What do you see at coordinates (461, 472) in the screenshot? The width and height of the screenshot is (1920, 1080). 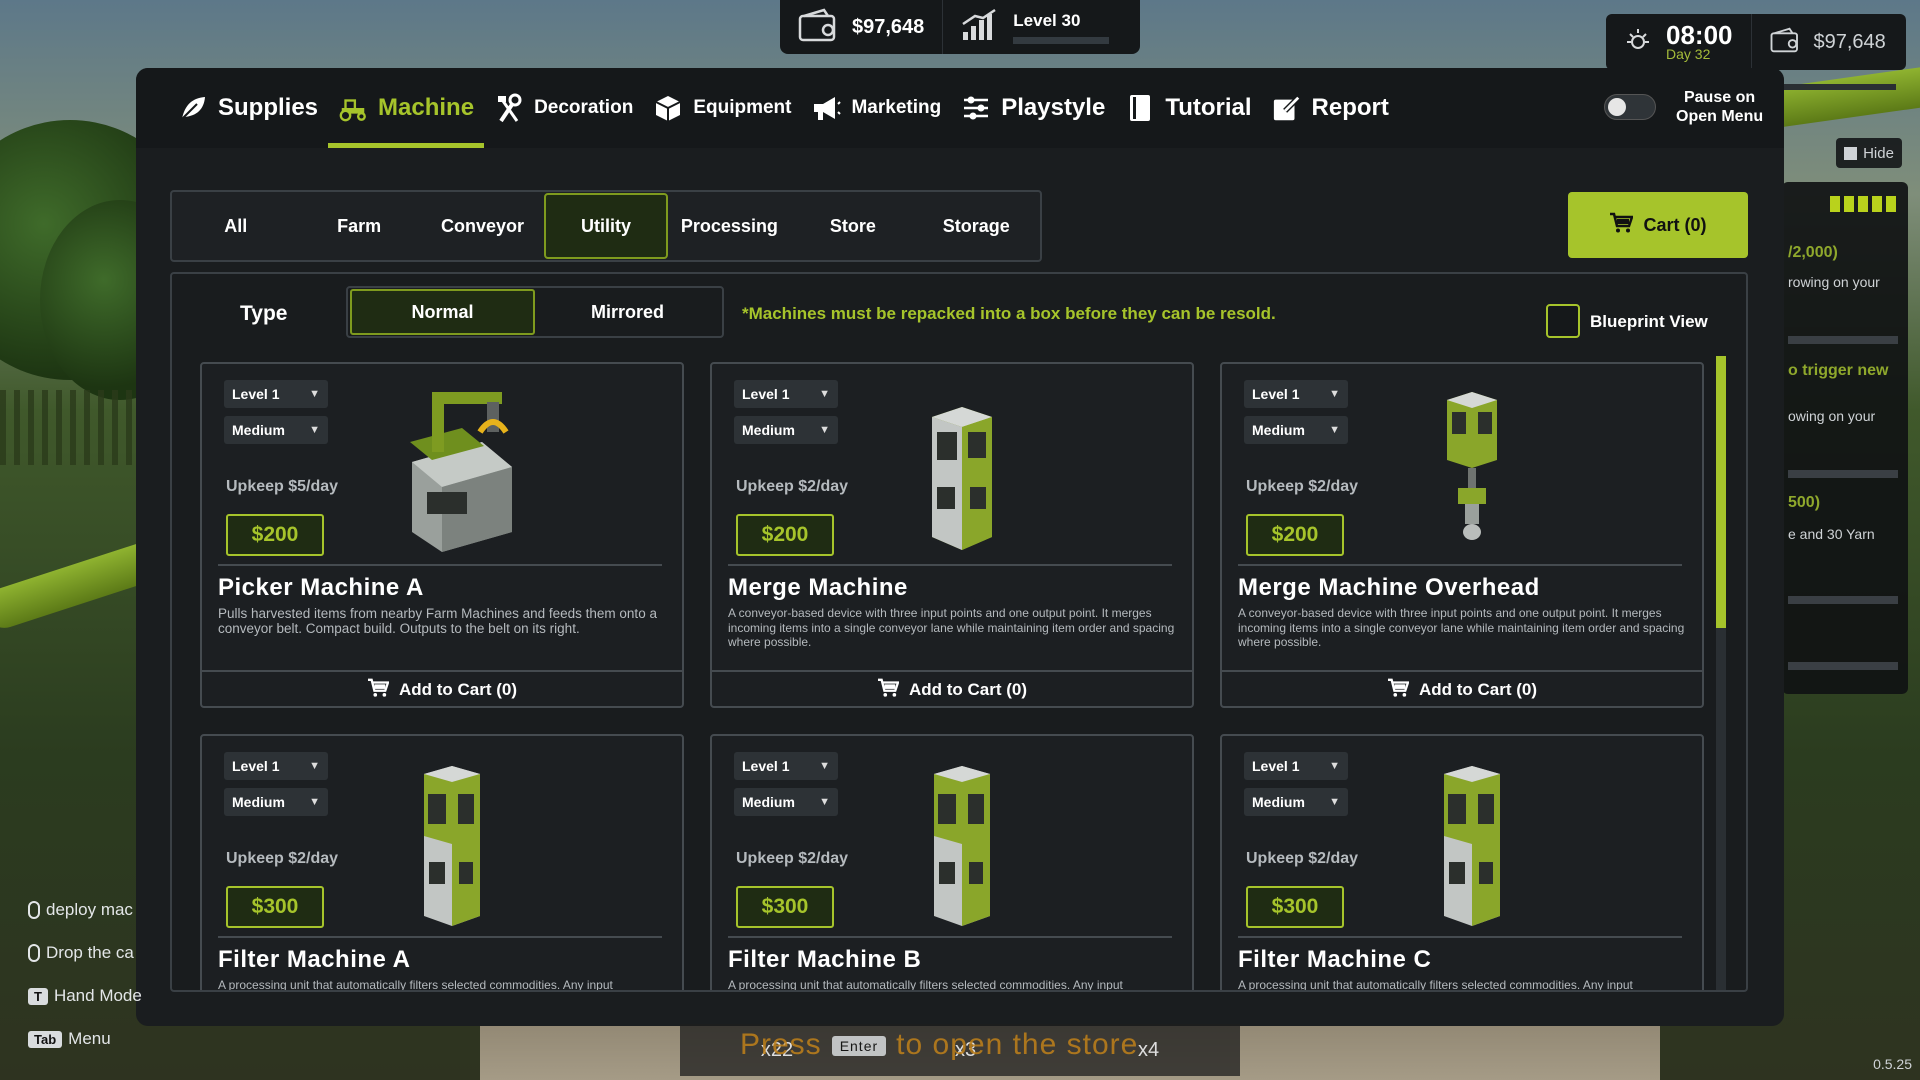 I see `picker-machine-image` at bounding box center [461, 472].